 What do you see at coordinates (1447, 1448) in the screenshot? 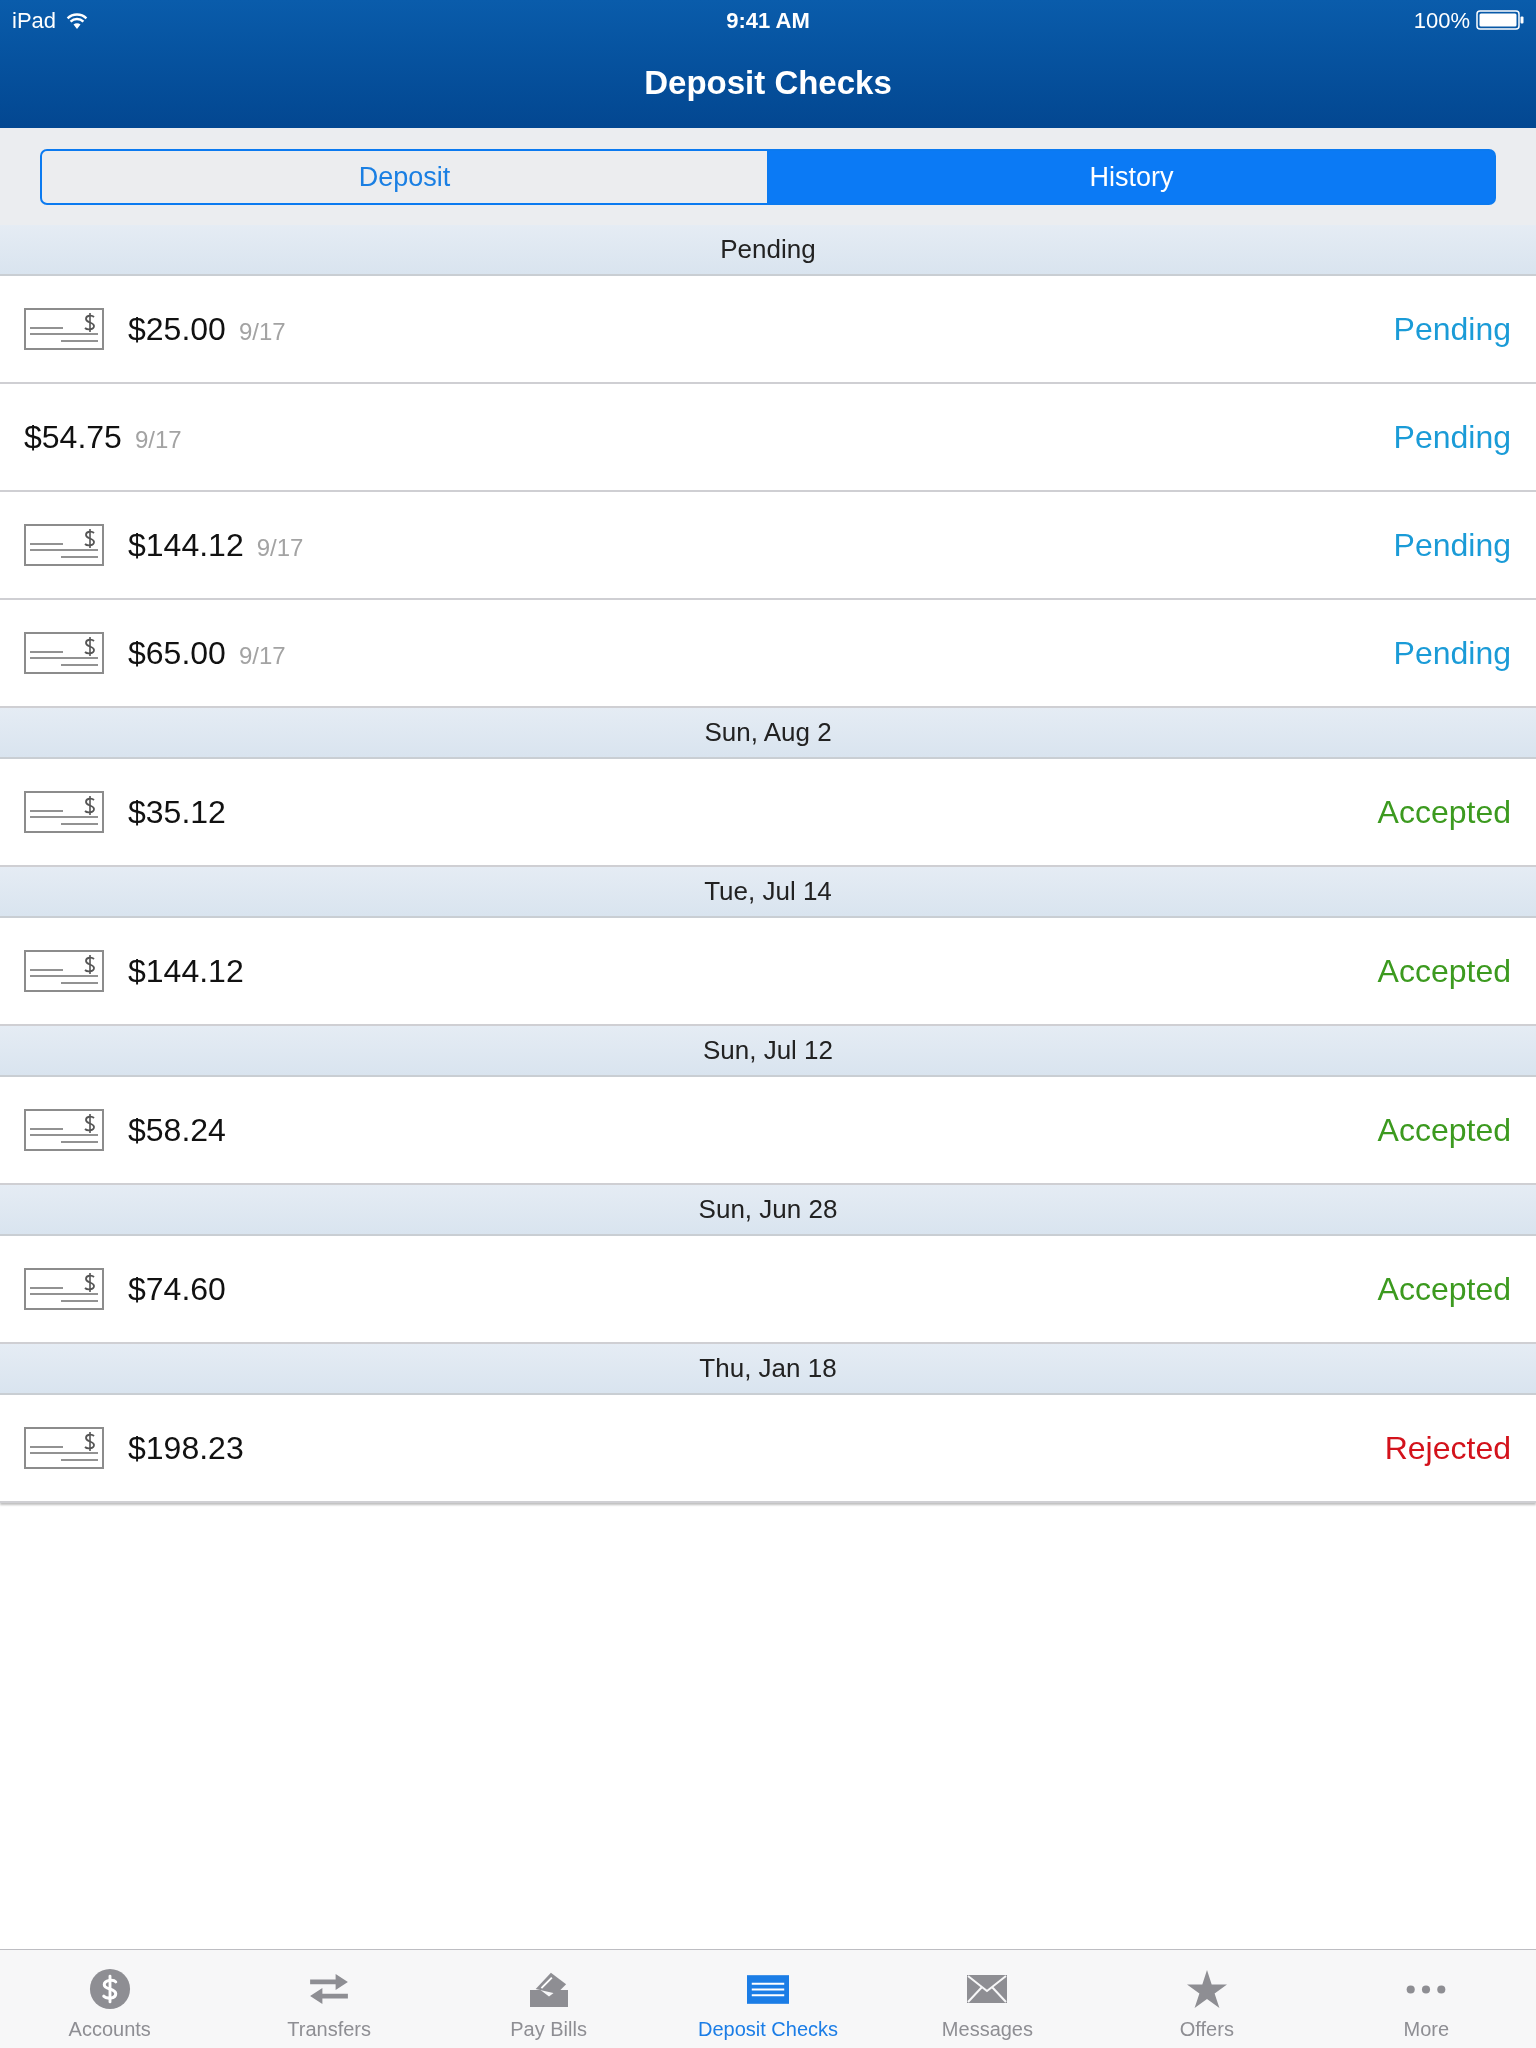
I see `deposit-status: Rejected` at bounding box center [1447, 1448].